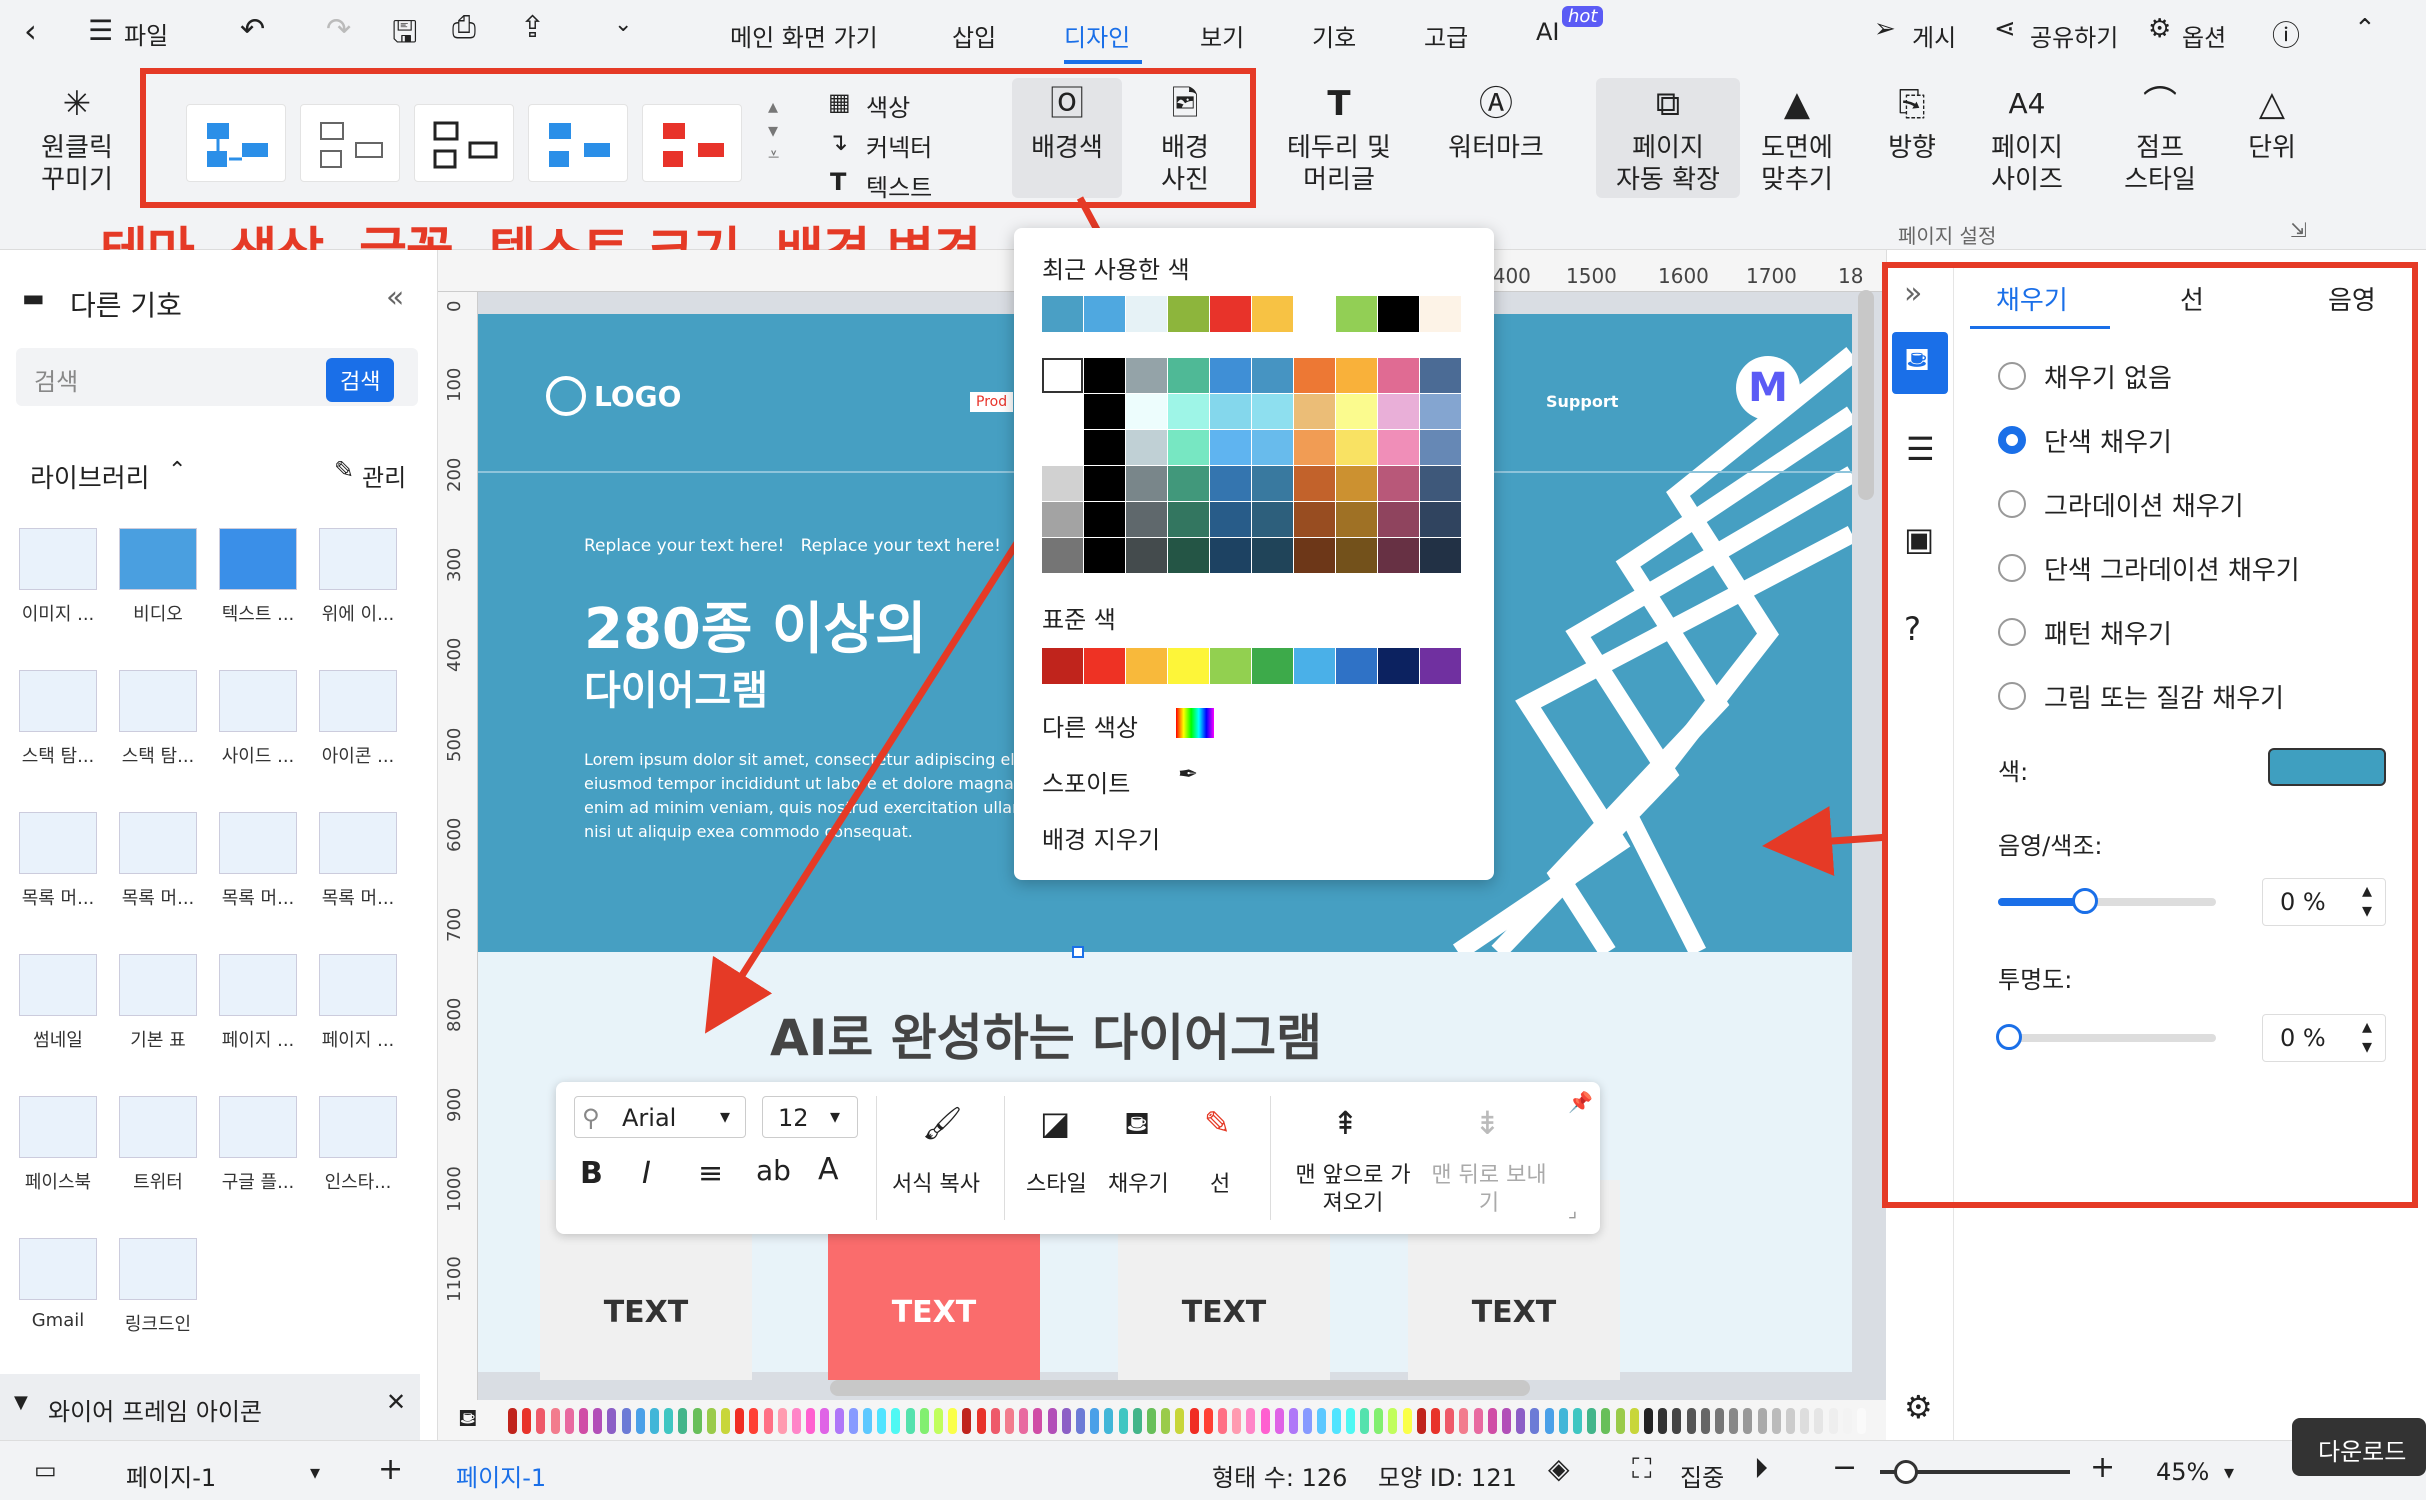 This screenshot has width=2426, height=1500. I want to click on menu-advanced: 고급, so click(1446, 35).